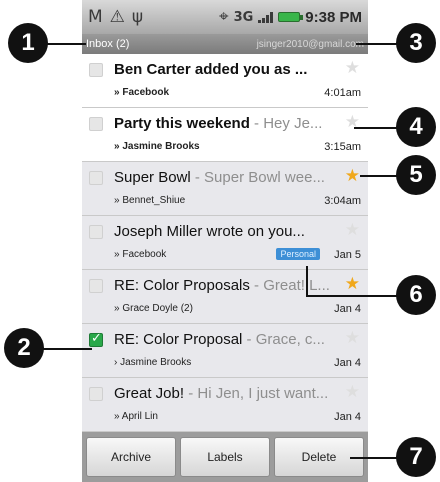 The image size is (440, 482). I want to click on callout-3: 3, so click(416, 43).